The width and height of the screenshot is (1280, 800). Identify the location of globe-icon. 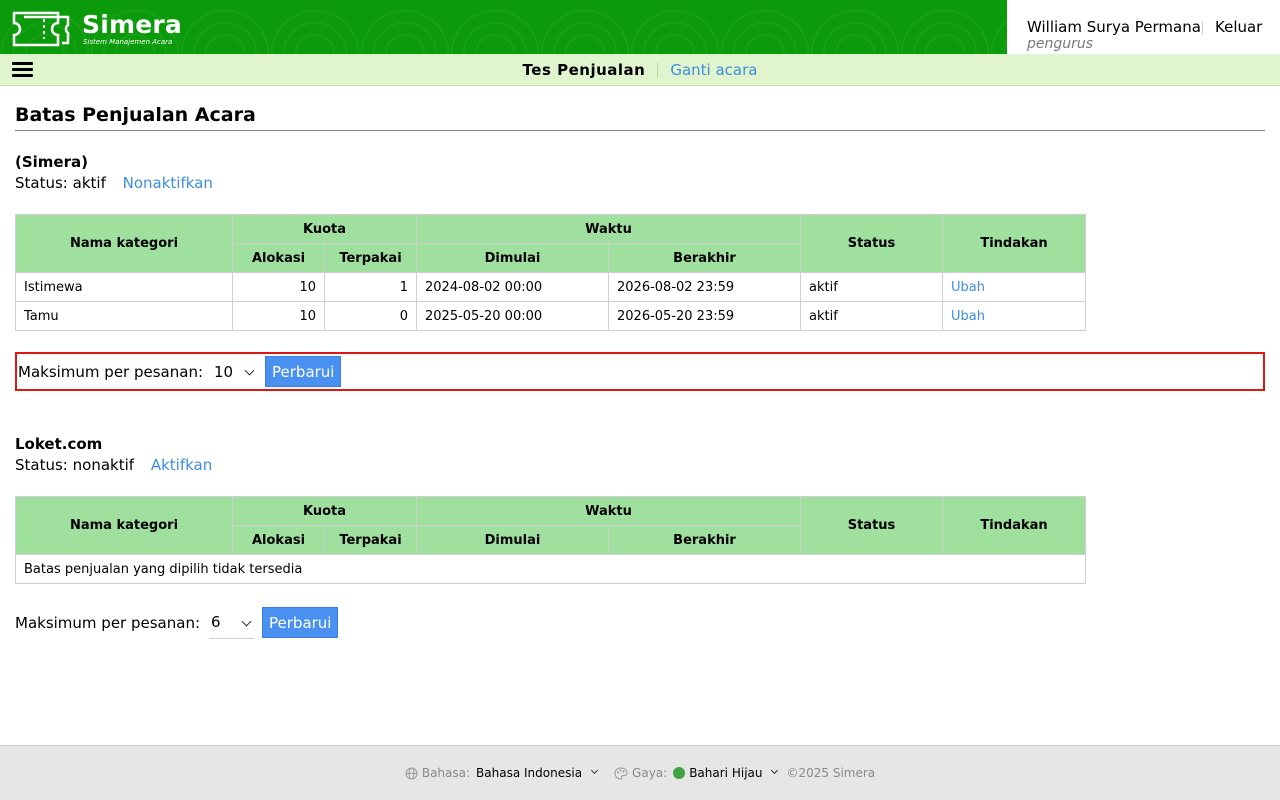
(411, 773).